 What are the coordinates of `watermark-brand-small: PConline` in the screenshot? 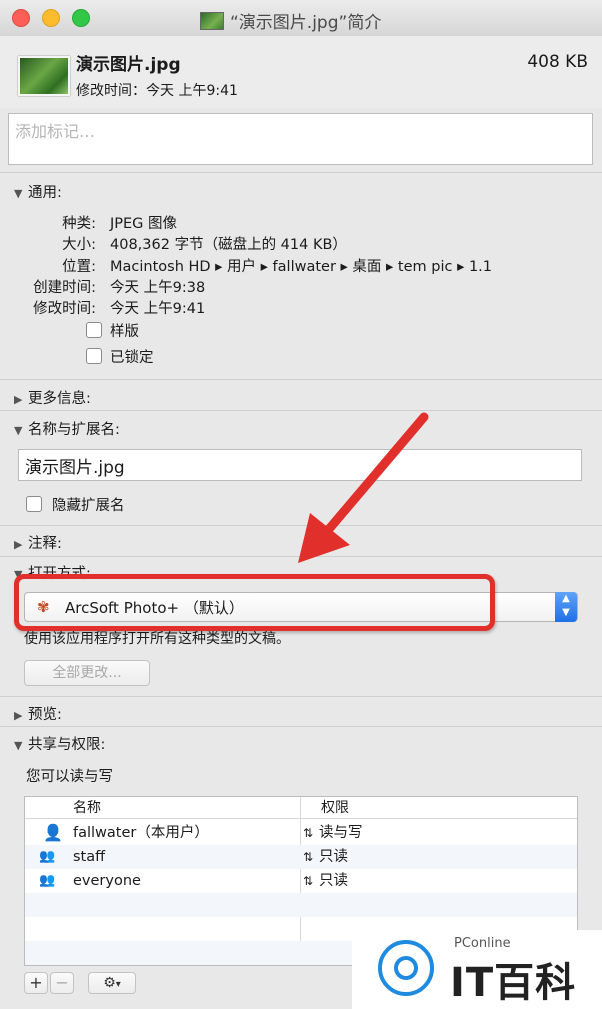 It's located at (482, 943).